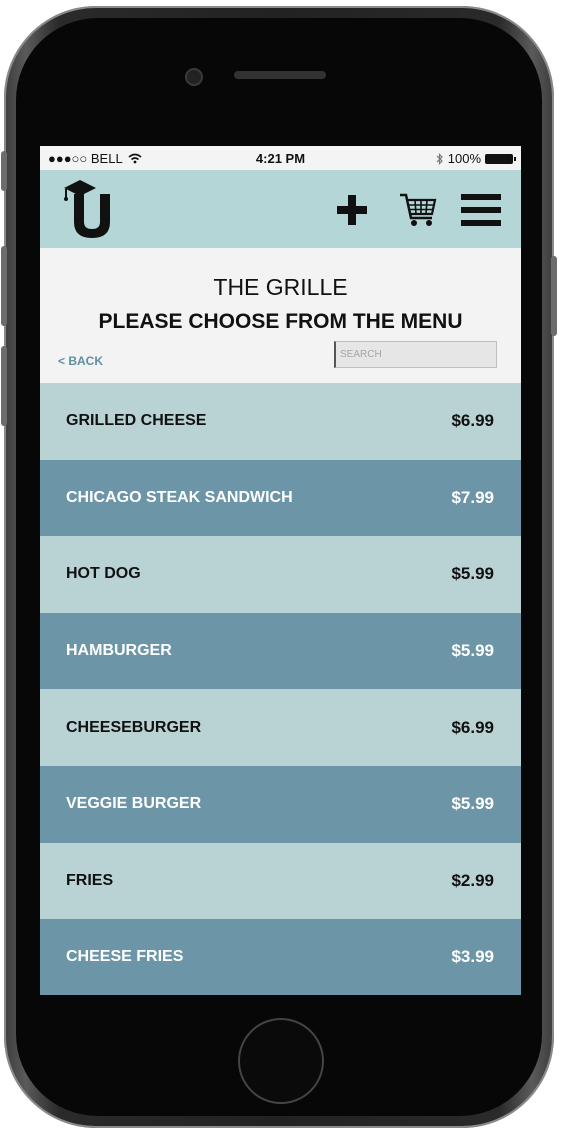 This screenshot has width=562, height=1134. I want to click on menu-item-name: VEGGIE BURGER, so click(134, 804).